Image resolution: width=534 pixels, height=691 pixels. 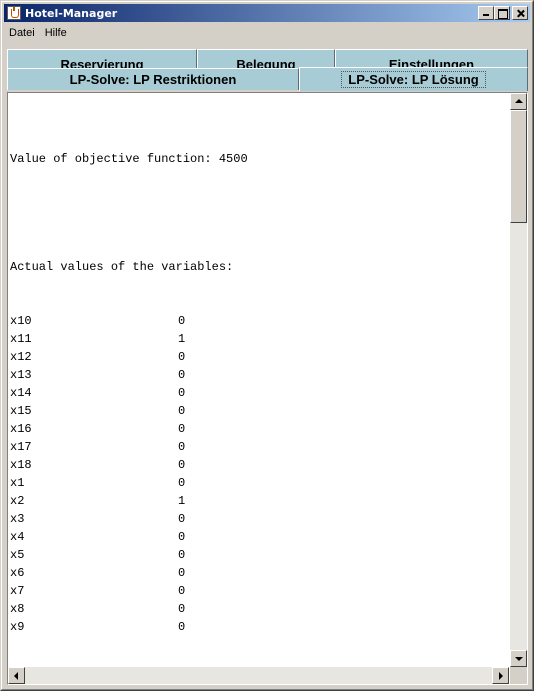 I want to click on tab-label: Belegung, so click(x=266, y=63).